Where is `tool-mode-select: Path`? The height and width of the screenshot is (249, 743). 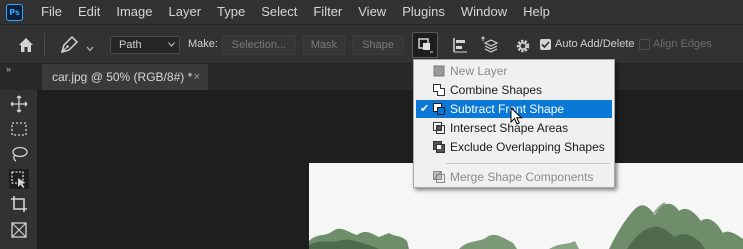
tool-mode-select: Path is located at coordinates (145, 45).